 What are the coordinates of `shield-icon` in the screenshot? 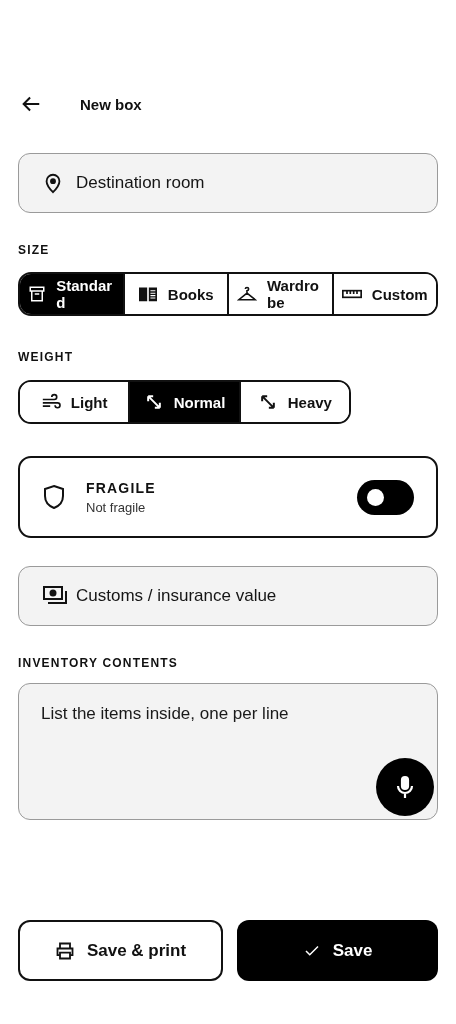 It's located at (54, 497).